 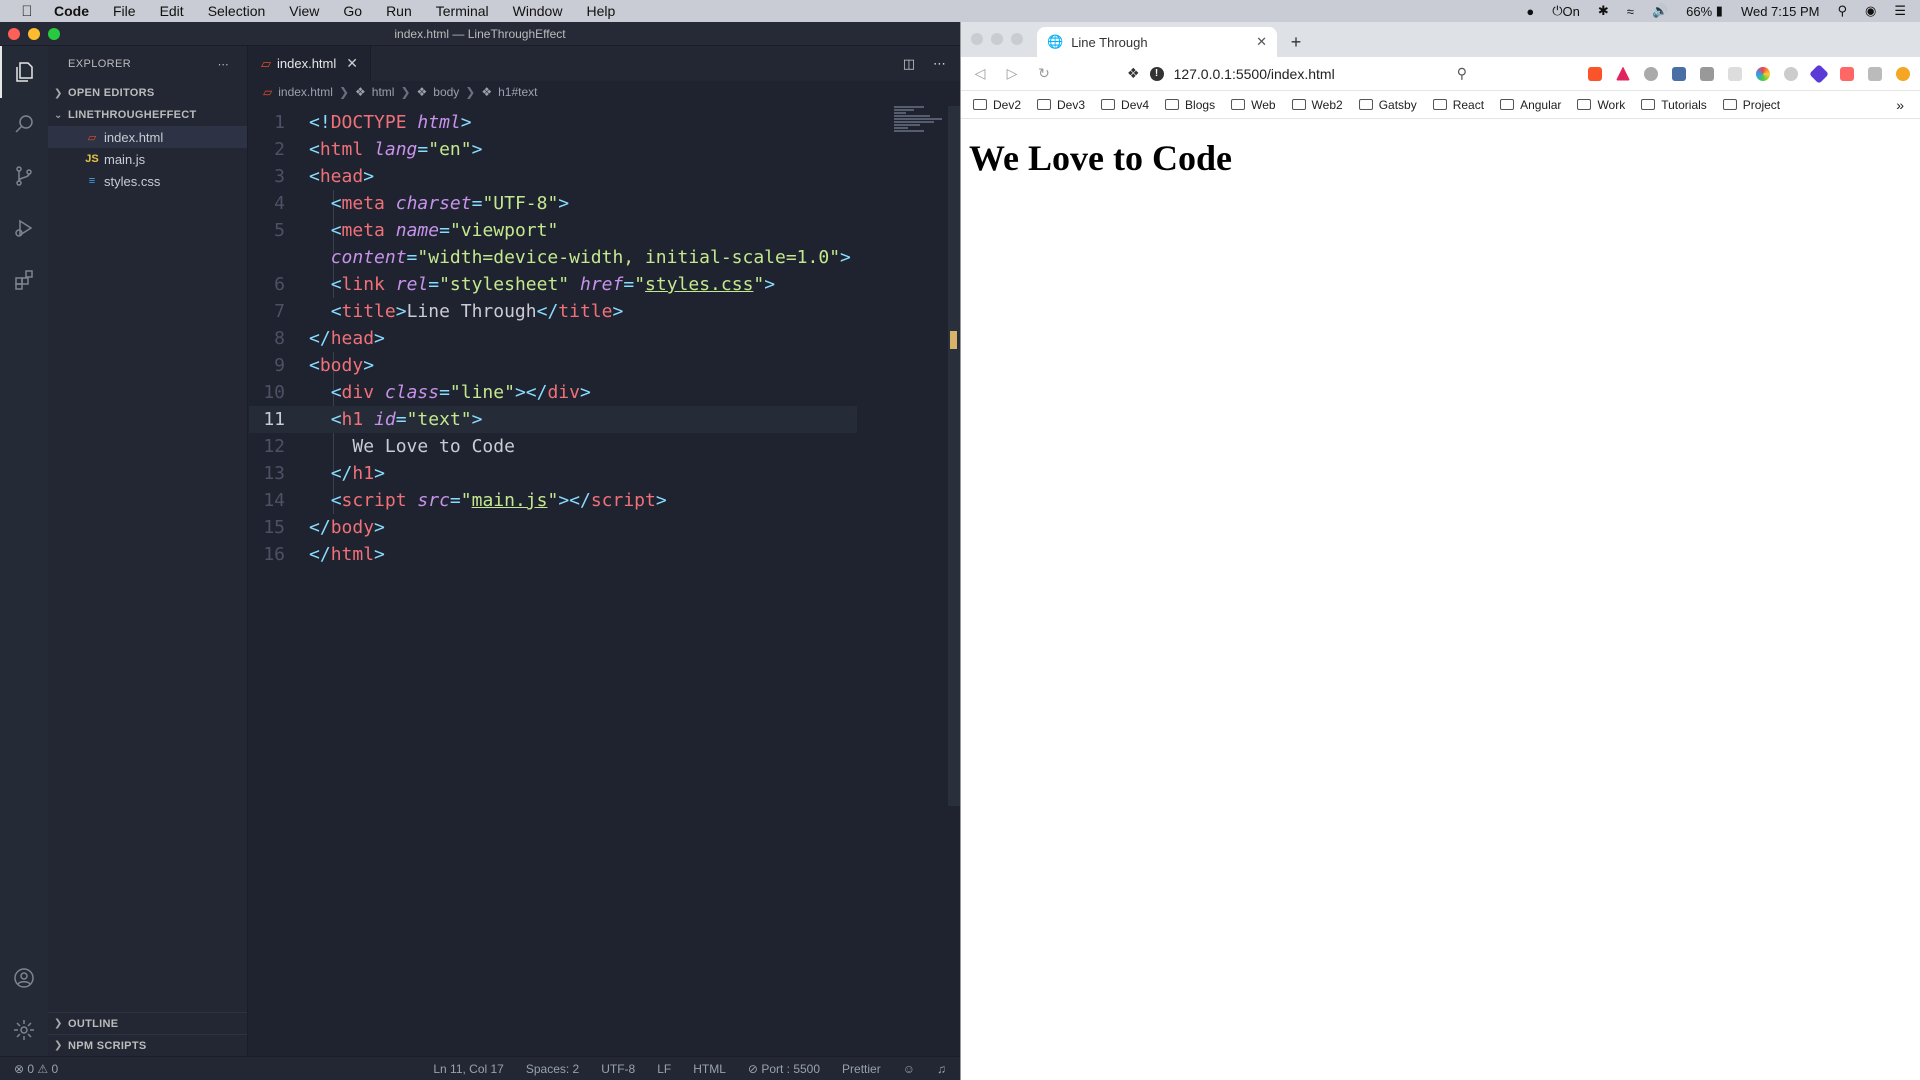 What do you see at coordinates (909, 64) in the screenshot?
I see `split-editor-icon: ◫` at bounding box center [909, 64].